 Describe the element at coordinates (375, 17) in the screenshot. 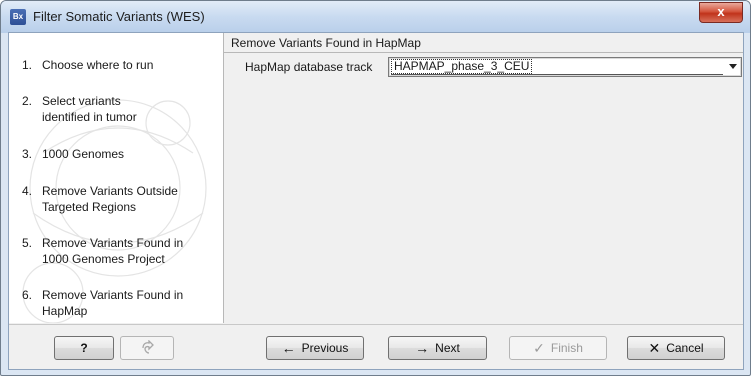

I see `title-bar: Bx Filter Somatic Variants (WES) x` at that location.